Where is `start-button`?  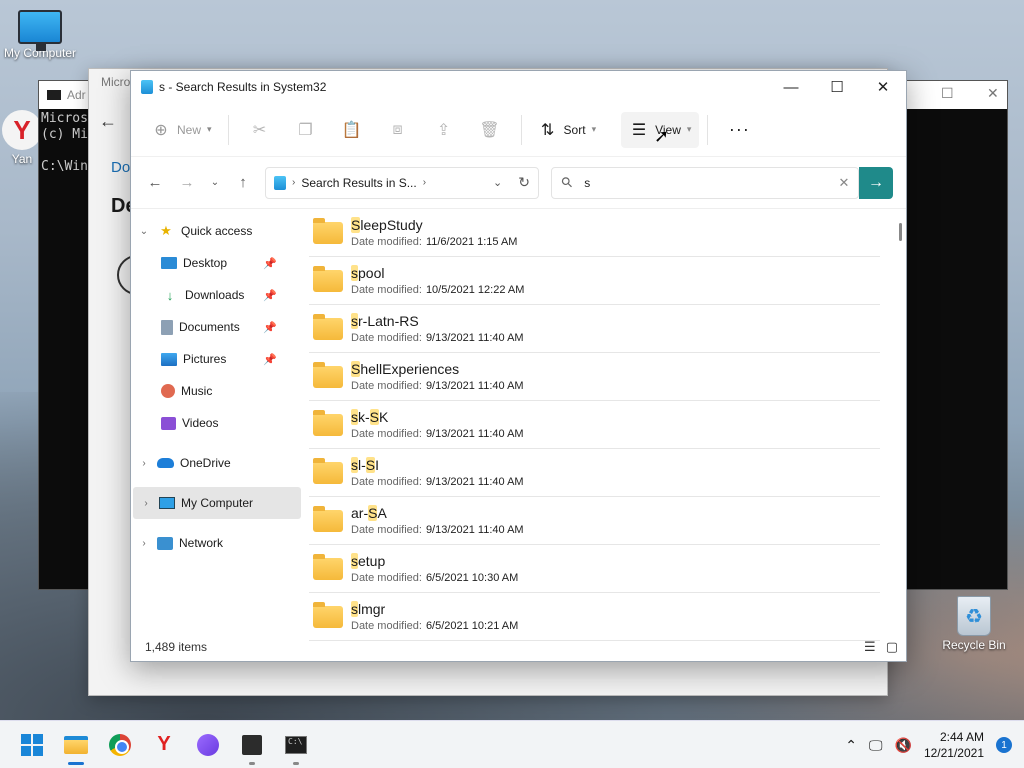 start-button is located at coordinates (32, 745).